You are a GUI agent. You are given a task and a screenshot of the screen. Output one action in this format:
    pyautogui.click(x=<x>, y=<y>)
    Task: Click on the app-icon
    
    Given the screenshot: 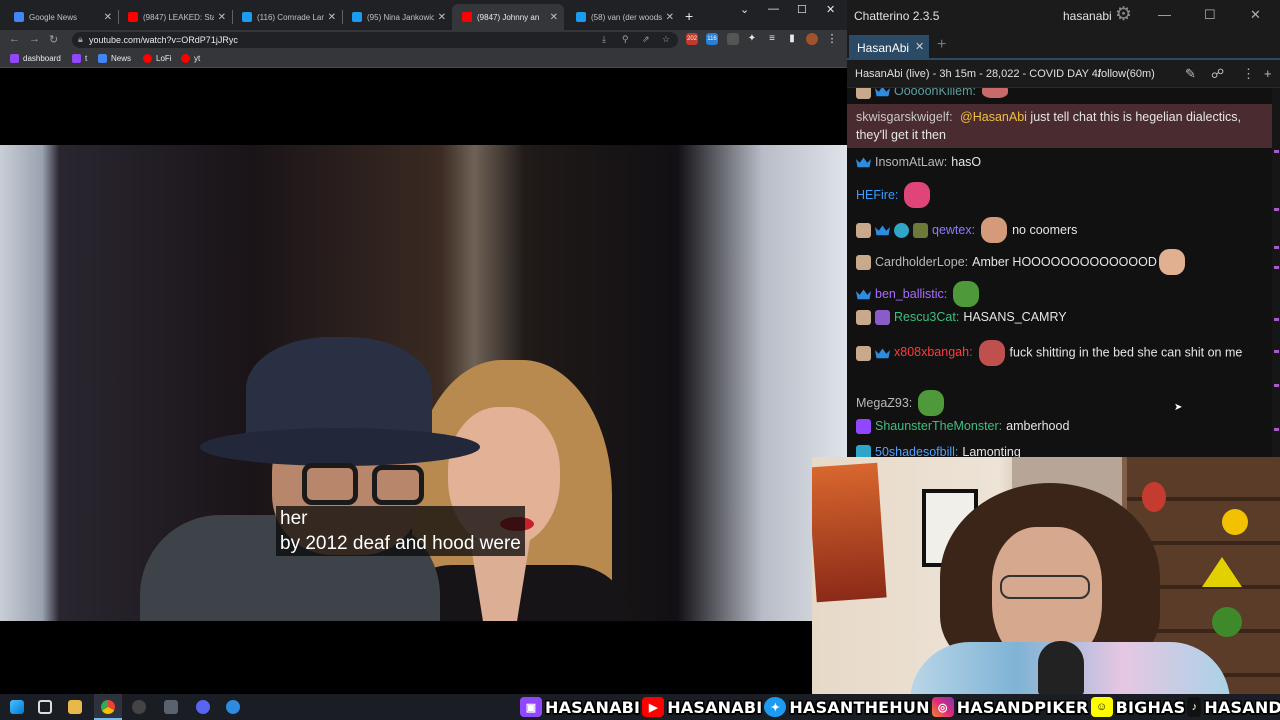 What is the action you would take?
    pyautogui.click(x=171, y=707)
    